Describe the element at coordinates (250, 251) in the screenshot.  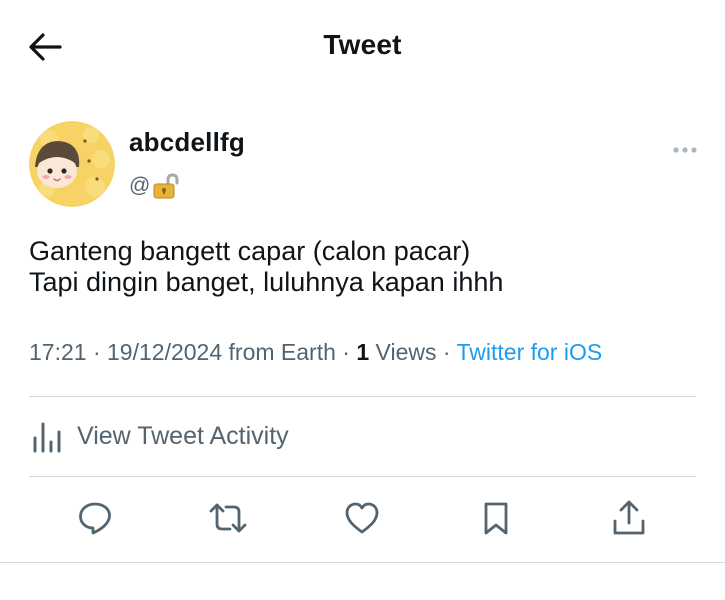
I see `tweet-line: Ganteng bangett capar (calon pacar)` at that location.